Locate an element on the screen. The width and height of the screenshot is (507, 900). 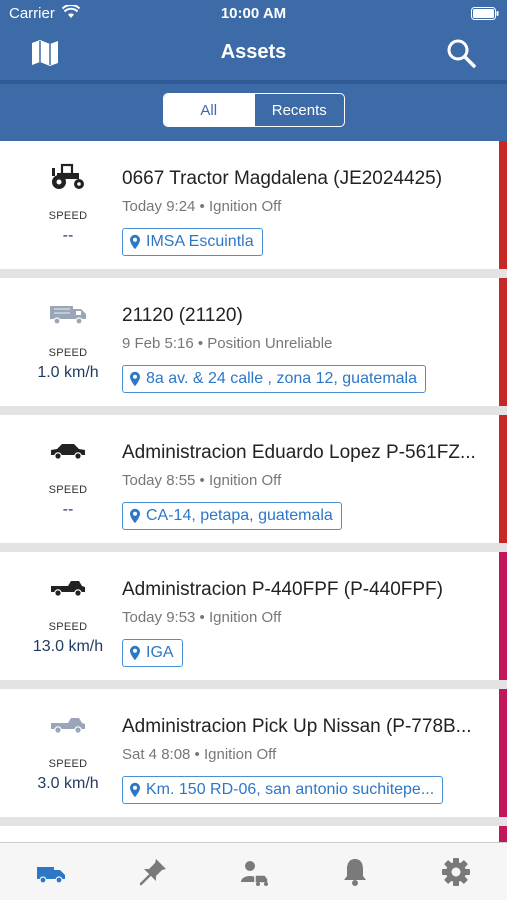
speed-value: 1.0 km/h is located at coordinates (68, 372).